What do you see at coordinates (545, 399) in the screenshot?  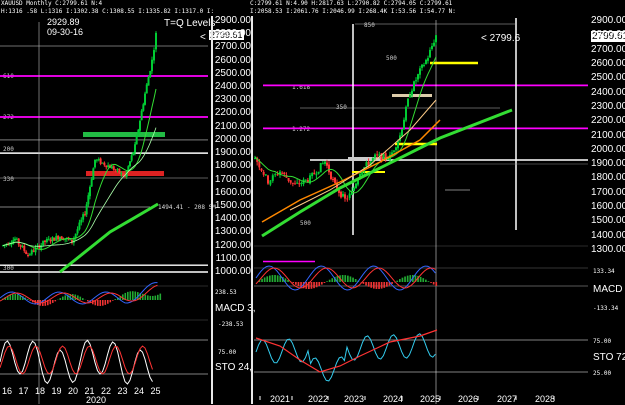 I see `right-year-label: 2028` at bounding box center [545, 399].